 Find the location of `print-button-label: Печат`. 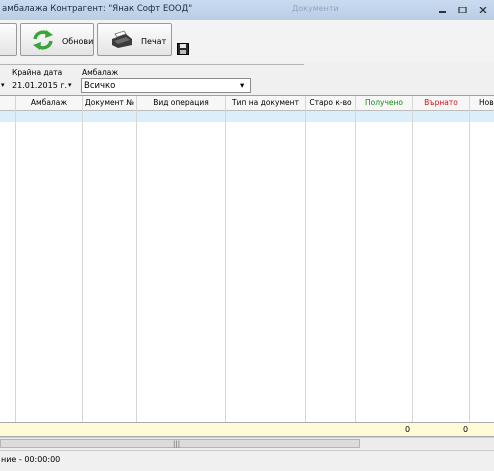

print-button-label: Печат is located at coordinates (154, 41).